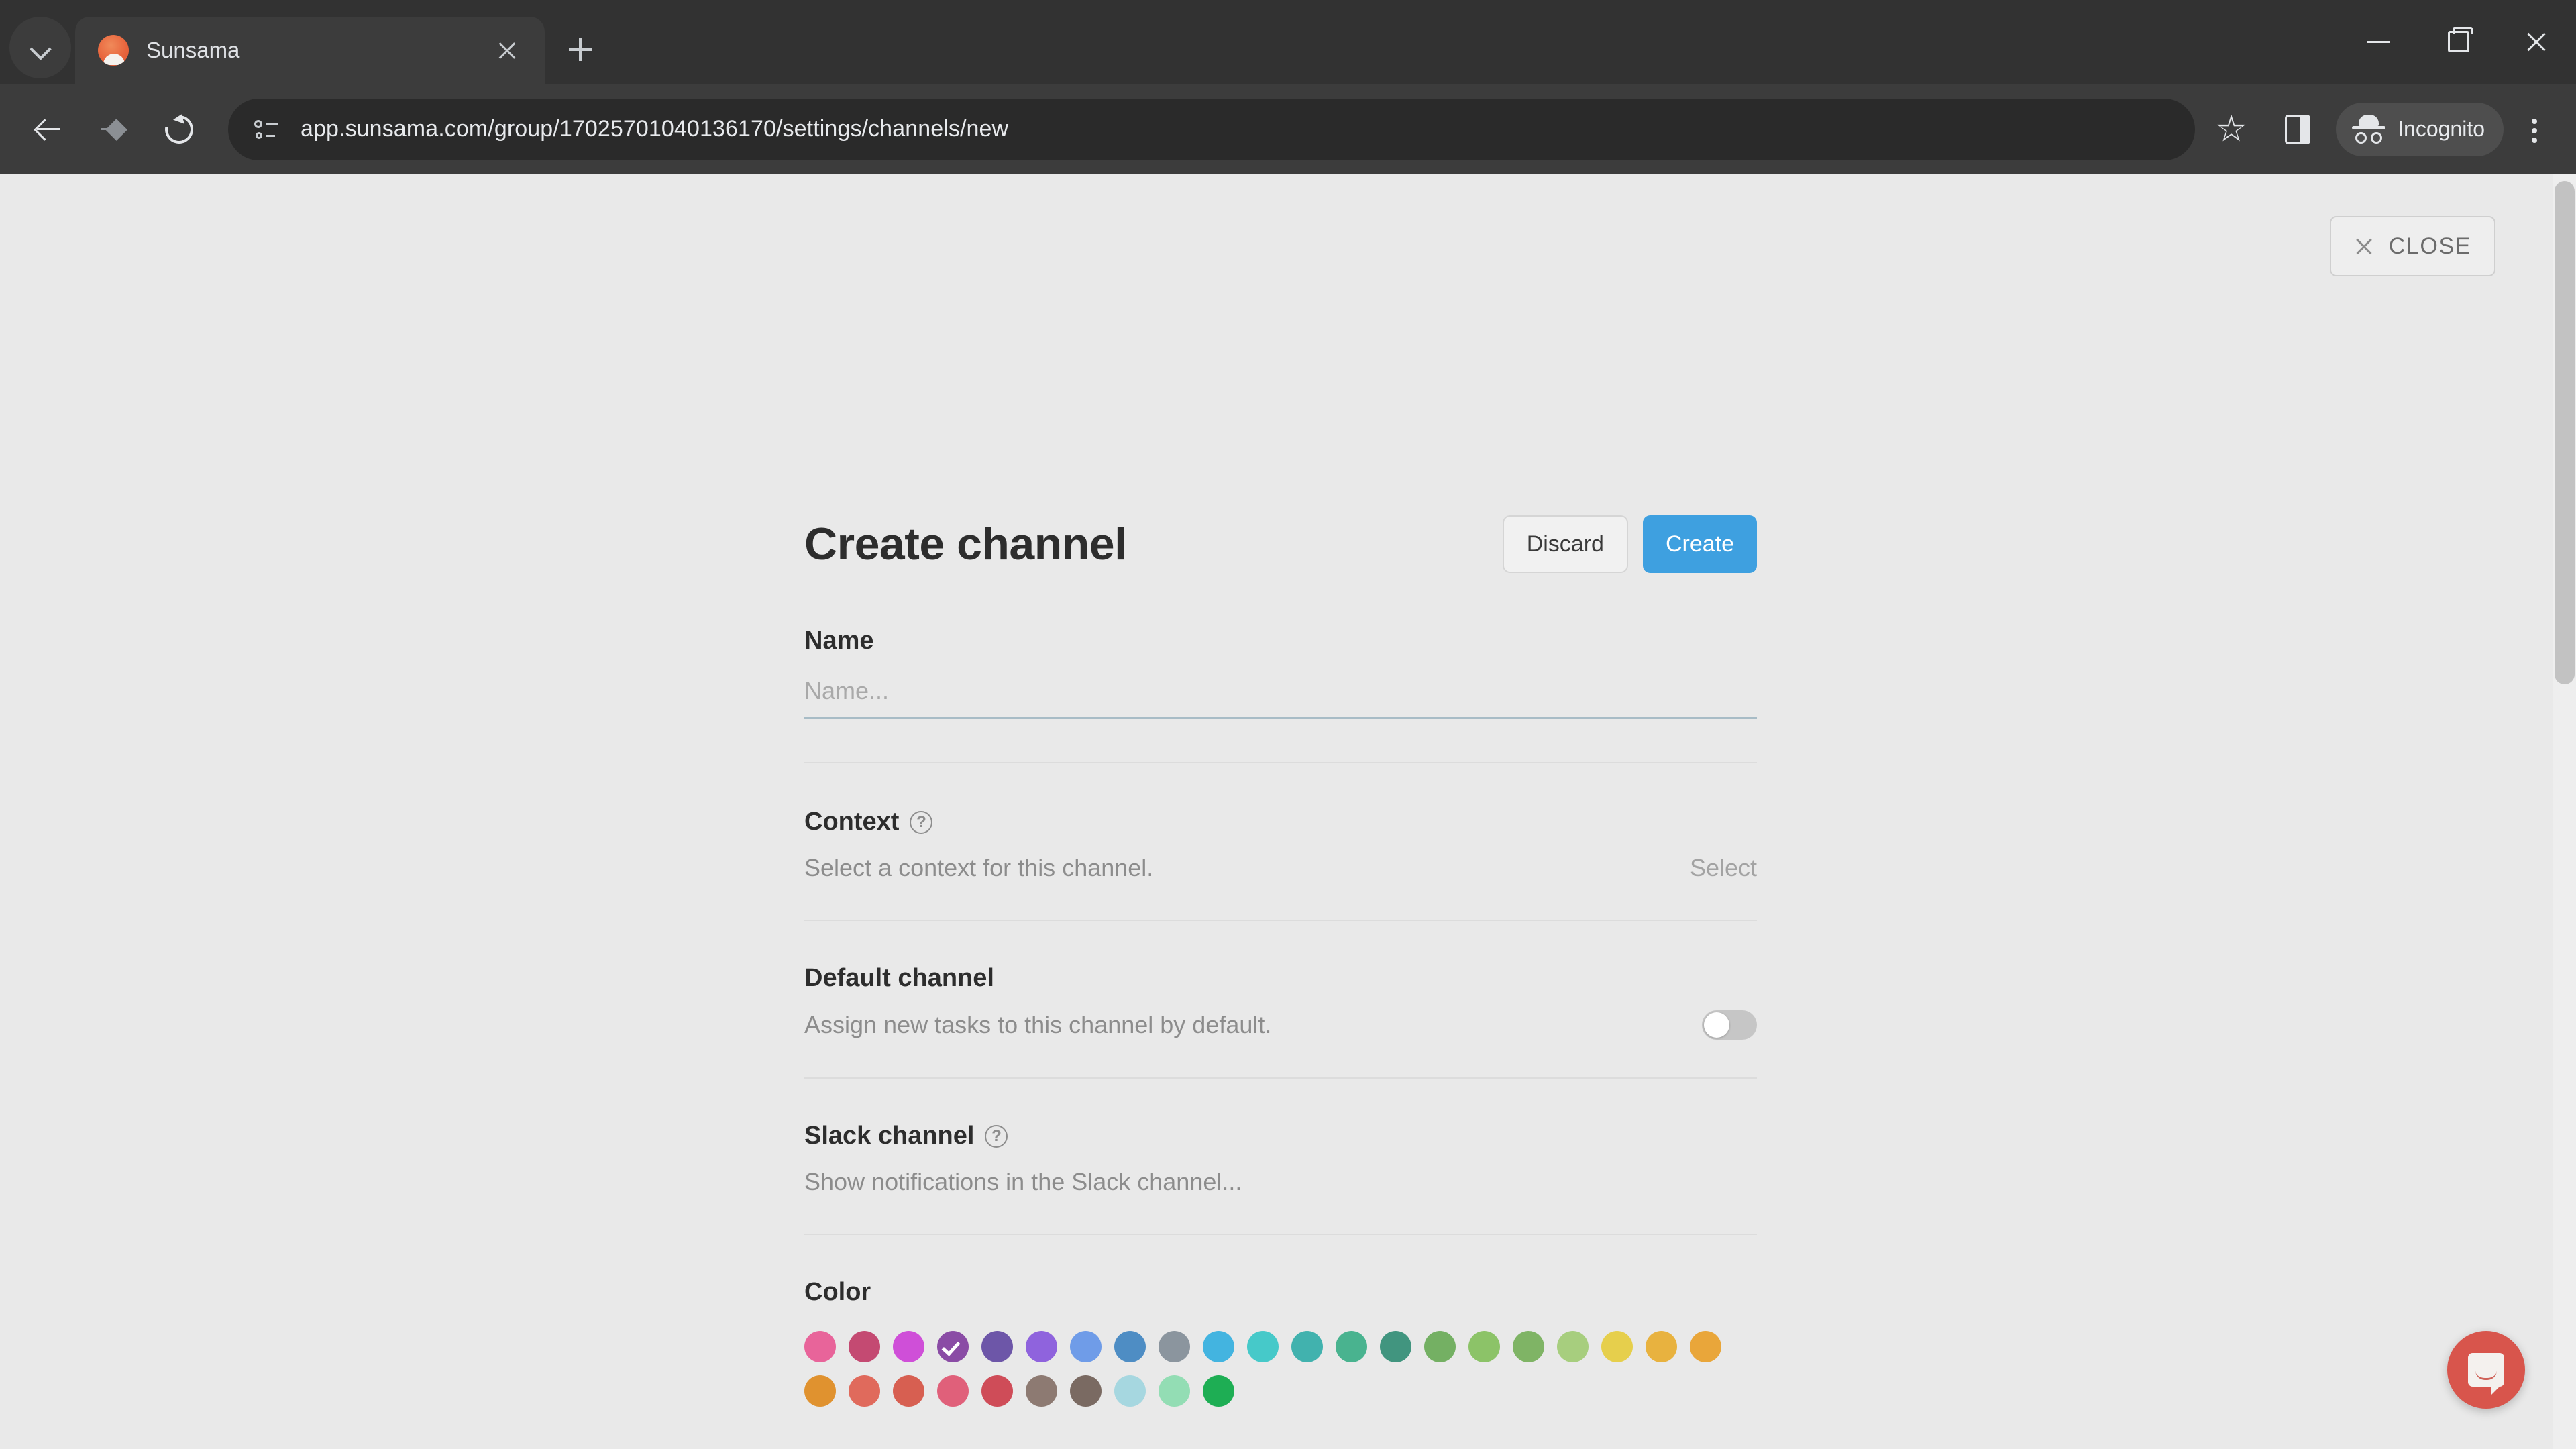  Describe the element at coordinates (179, 129) in the screenshot. I see `reload-button` at that location.